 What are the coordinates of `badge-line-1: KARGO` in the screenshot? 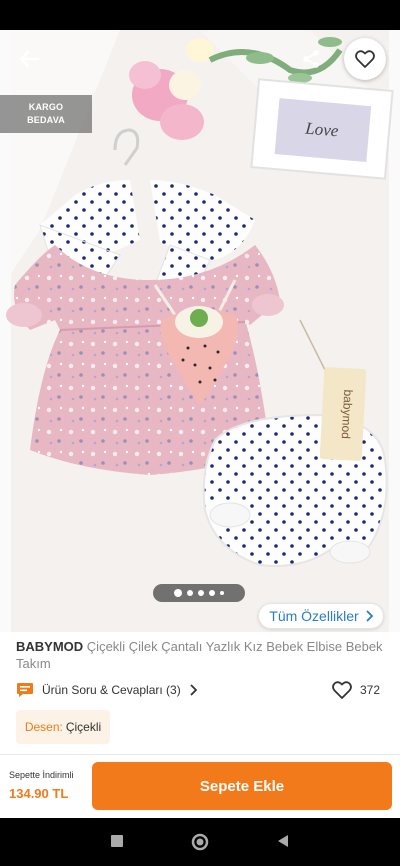 It's located at (46, 107).